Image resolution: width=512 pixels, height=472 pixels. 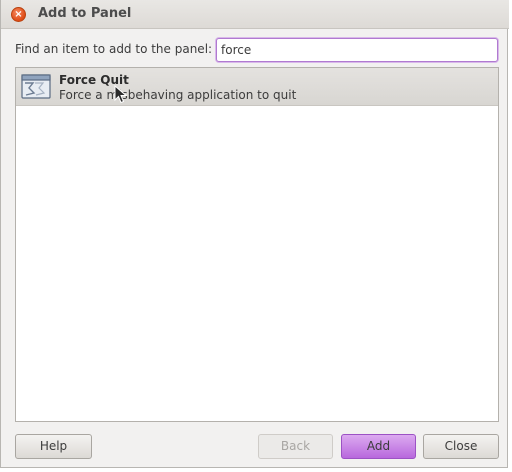 I want to click on window-title: Add to Panel, so click(x=85, y=13).